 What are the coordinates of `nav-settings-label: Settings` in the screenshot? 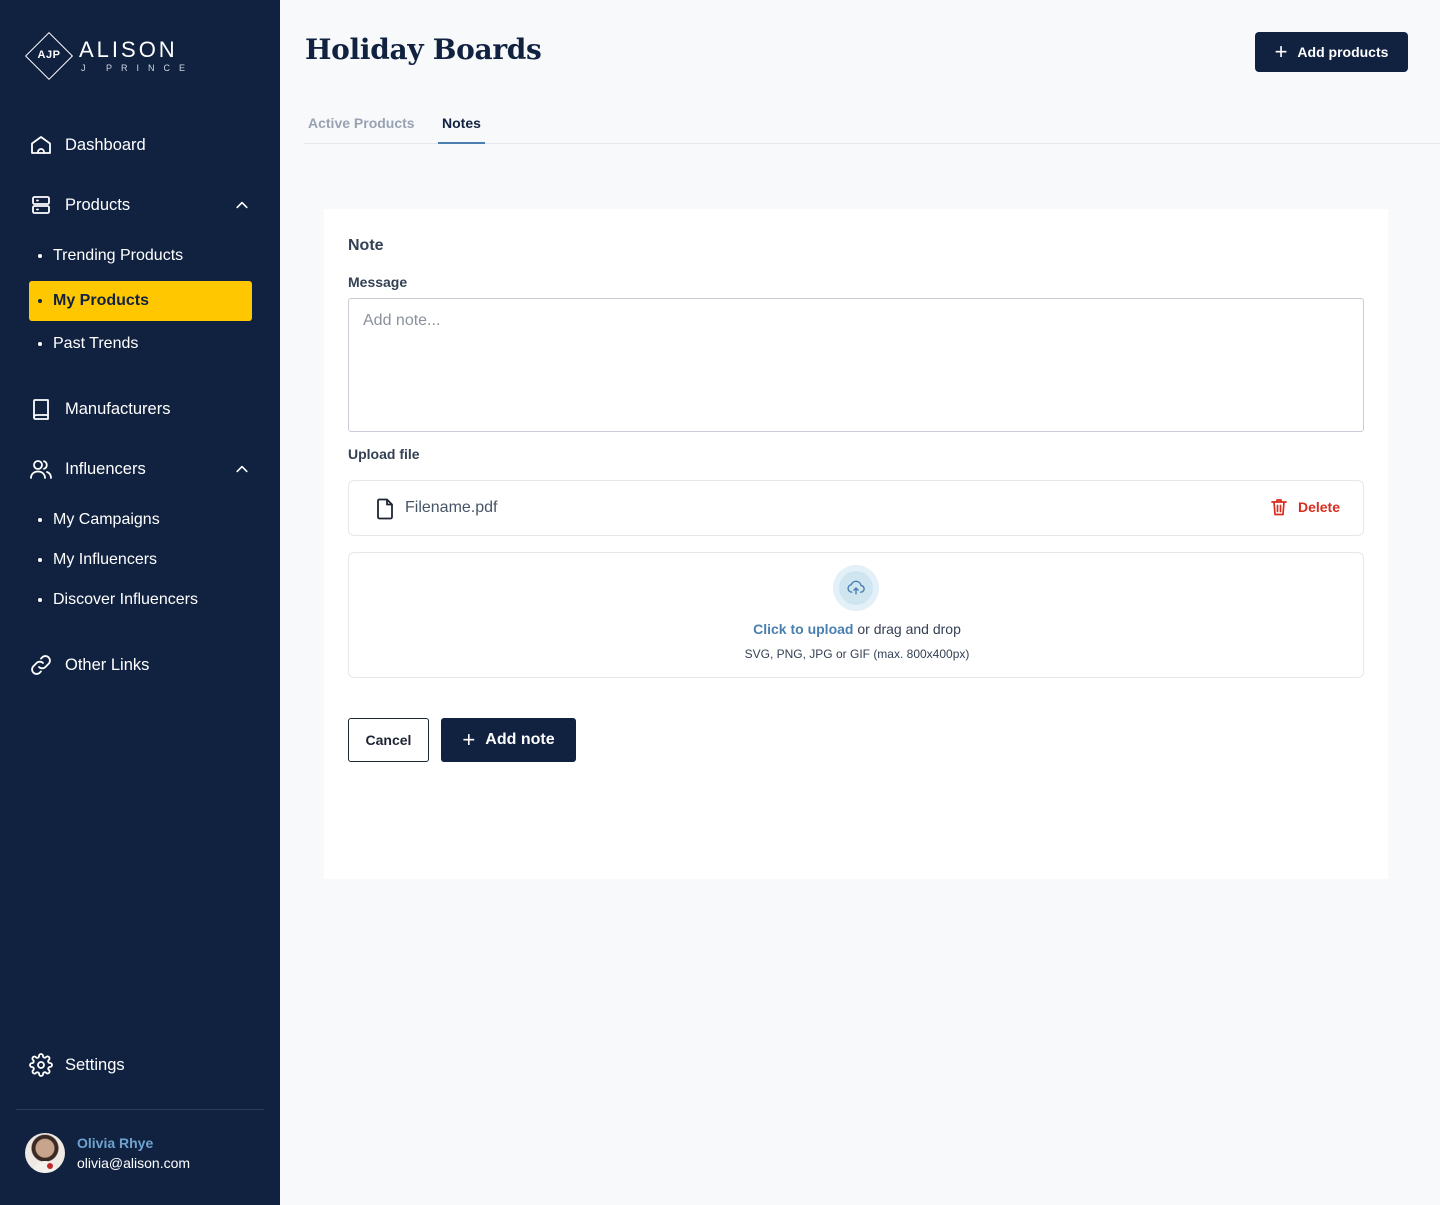 It's located at (95, 1064).